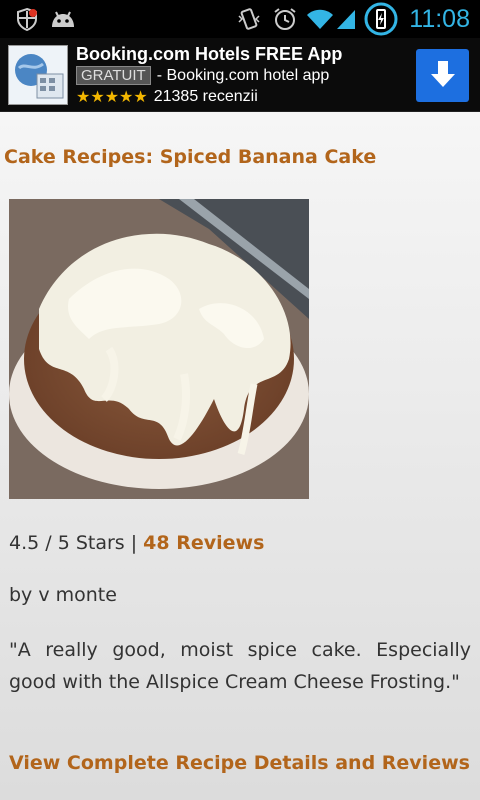  What do you see at coordinates (113, 75) in the screenshot?
I see `ad-free-badge: GRATUIT` at bounding box center [113, 75].